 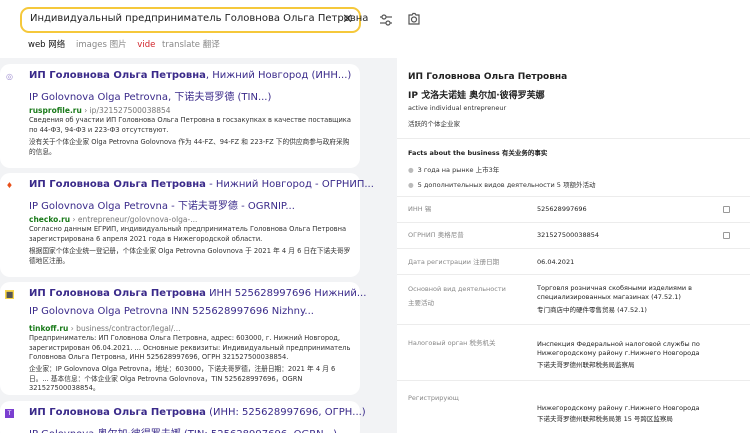 I want to click on filter-settings-icon, so click(x=386, y=20).